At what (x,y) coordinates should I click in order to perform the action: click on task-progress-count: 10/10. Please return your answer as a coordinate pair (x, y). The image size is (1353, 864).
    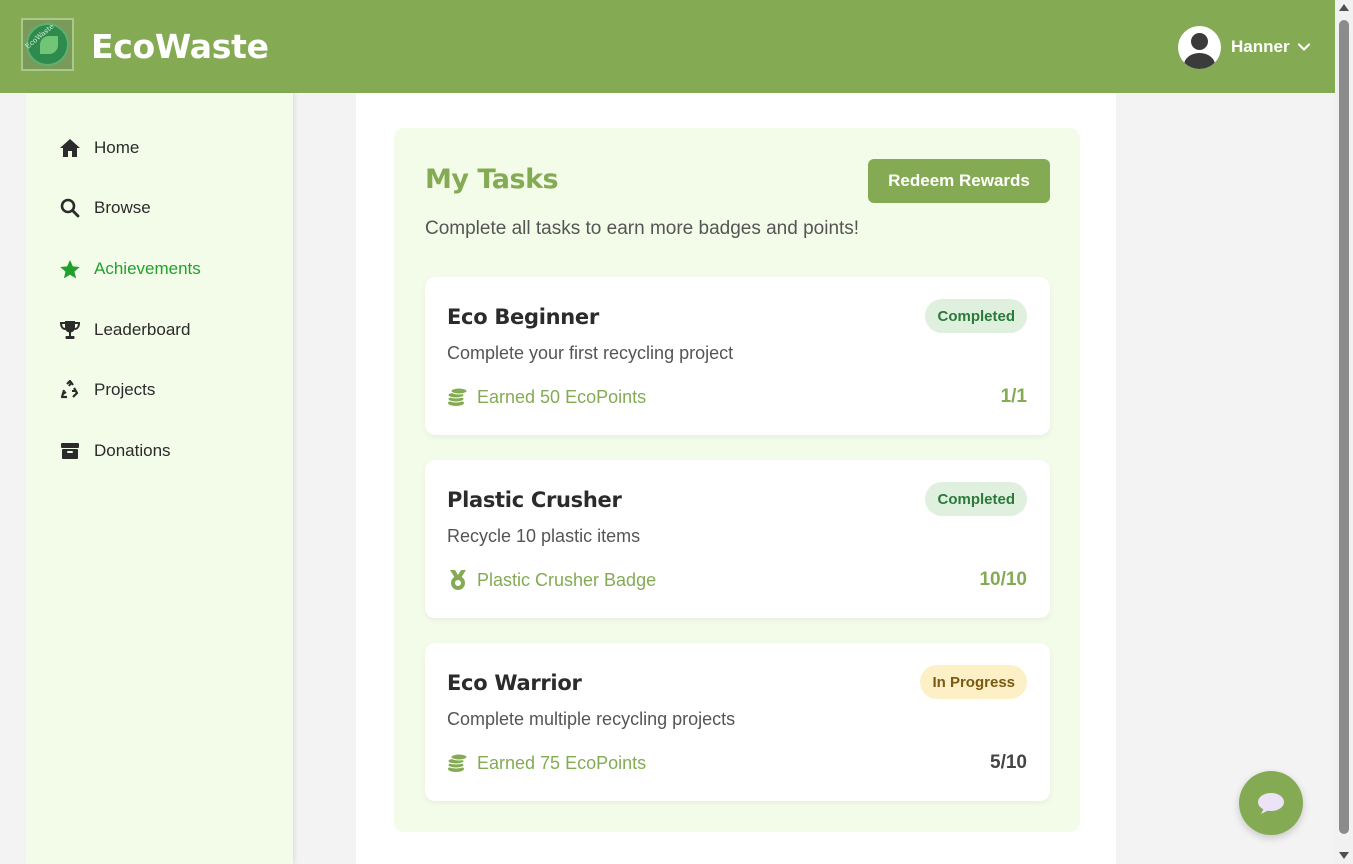
    Looking at the image, I should click on (1003, 579).